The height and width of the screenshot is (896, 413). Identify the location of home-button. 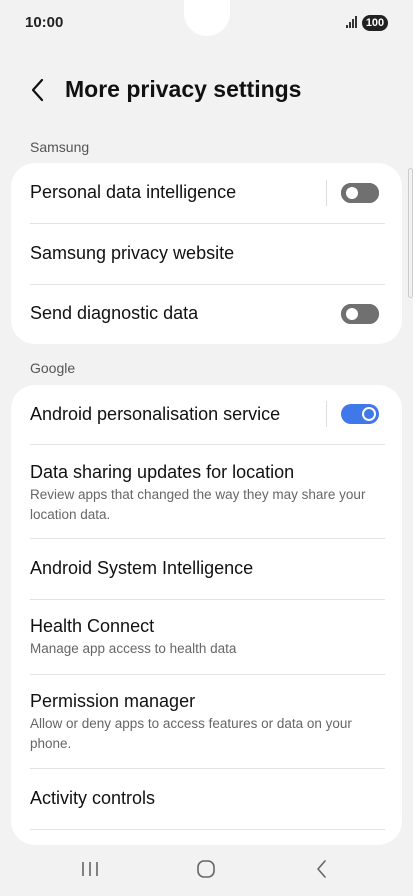
(206, 869).